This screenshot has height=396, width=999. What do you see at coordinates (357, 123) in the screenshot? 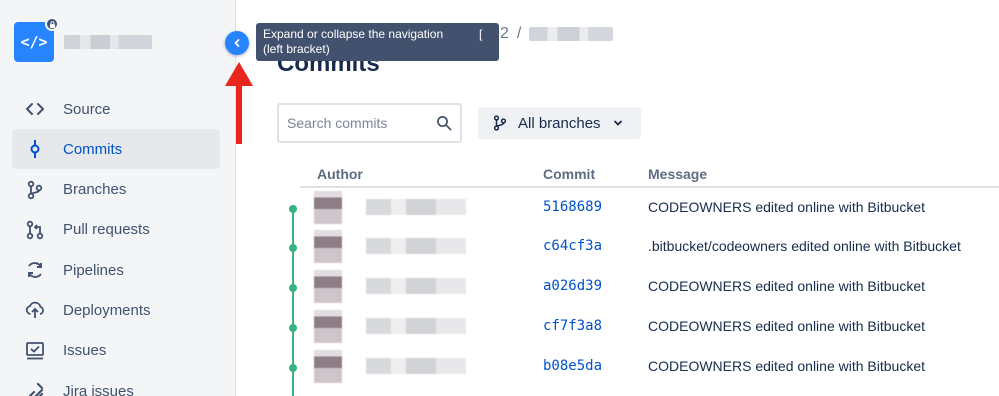
I see `search-input` at bounding box center [357, 123].